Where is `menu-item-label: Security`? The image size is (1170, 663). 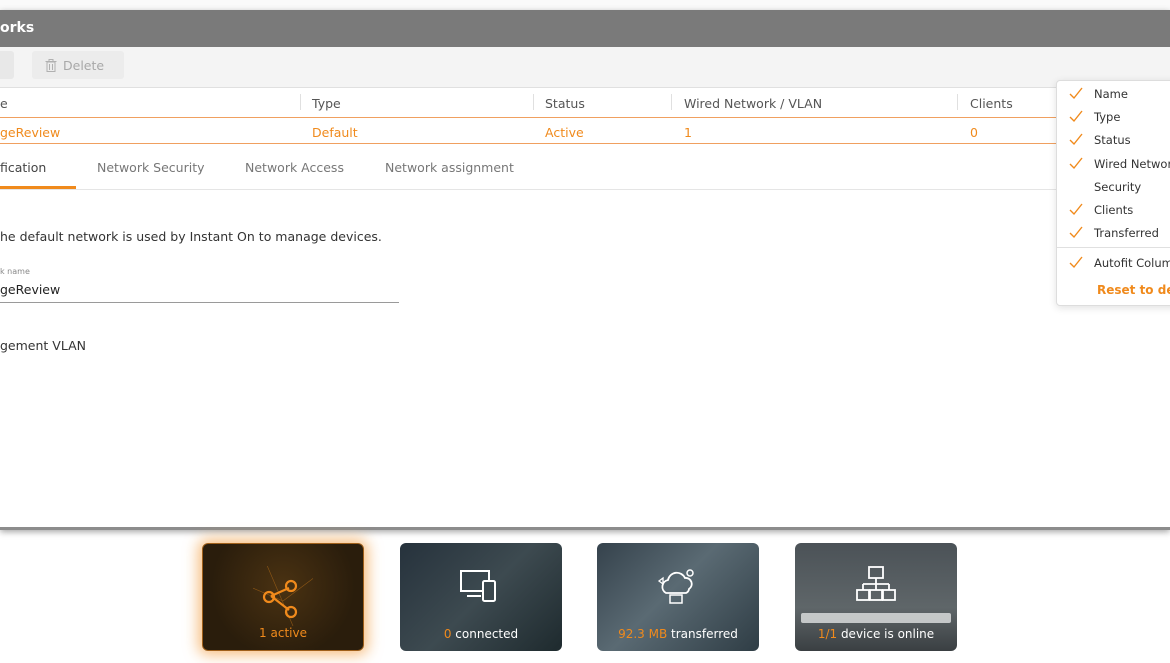
menu-item-label: Security is located at coordinates (1118, 187).